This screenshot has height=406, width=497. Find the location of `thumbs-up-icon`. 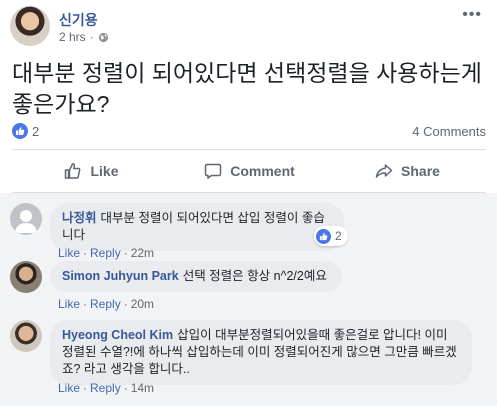

thumbs-up-icon is located at coordinates (73, 171).